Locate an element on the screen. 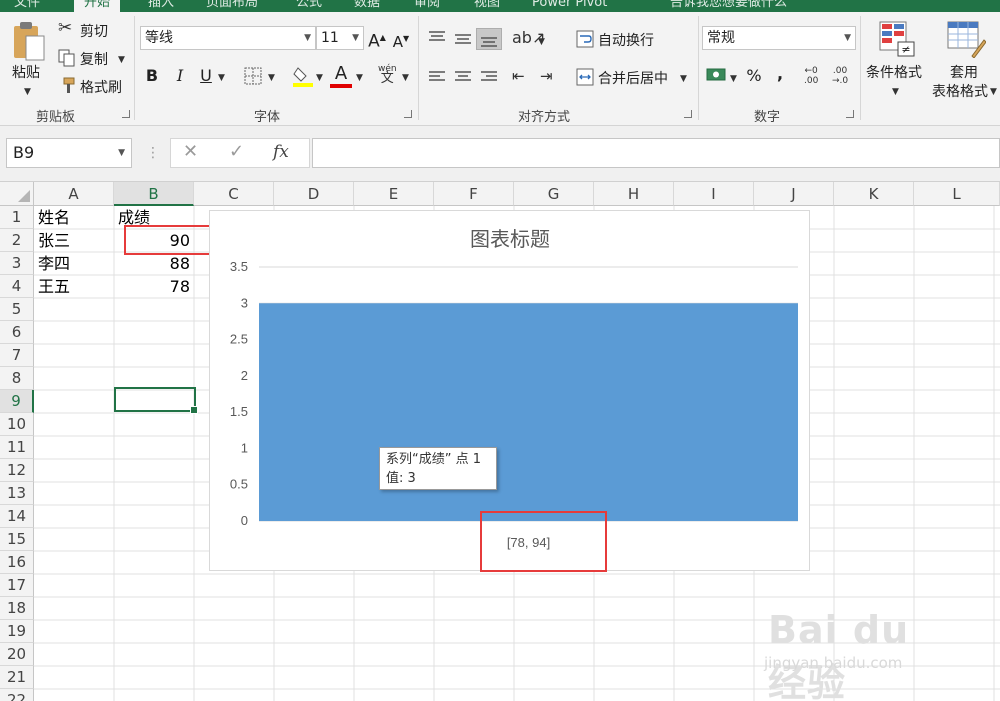  decrease-decimal-icon: .00 →.0 is located at coordinates (840, 76).